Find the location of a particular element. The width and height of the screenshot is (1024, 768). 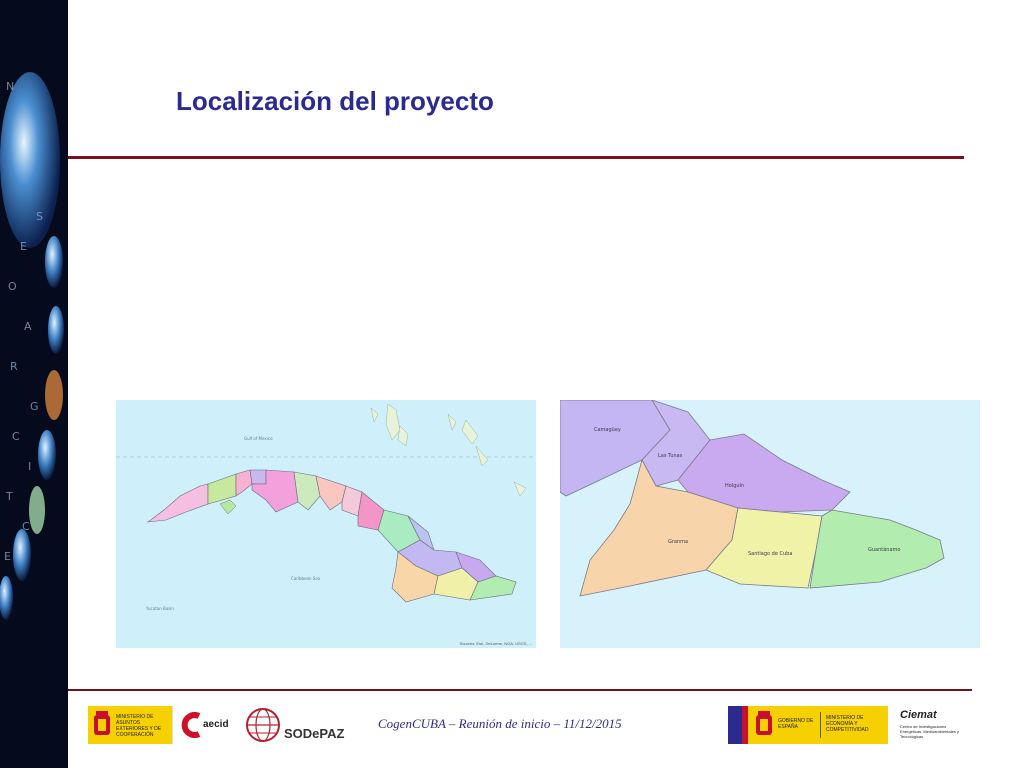

svg-text: T is located at coordinates (9, 496).